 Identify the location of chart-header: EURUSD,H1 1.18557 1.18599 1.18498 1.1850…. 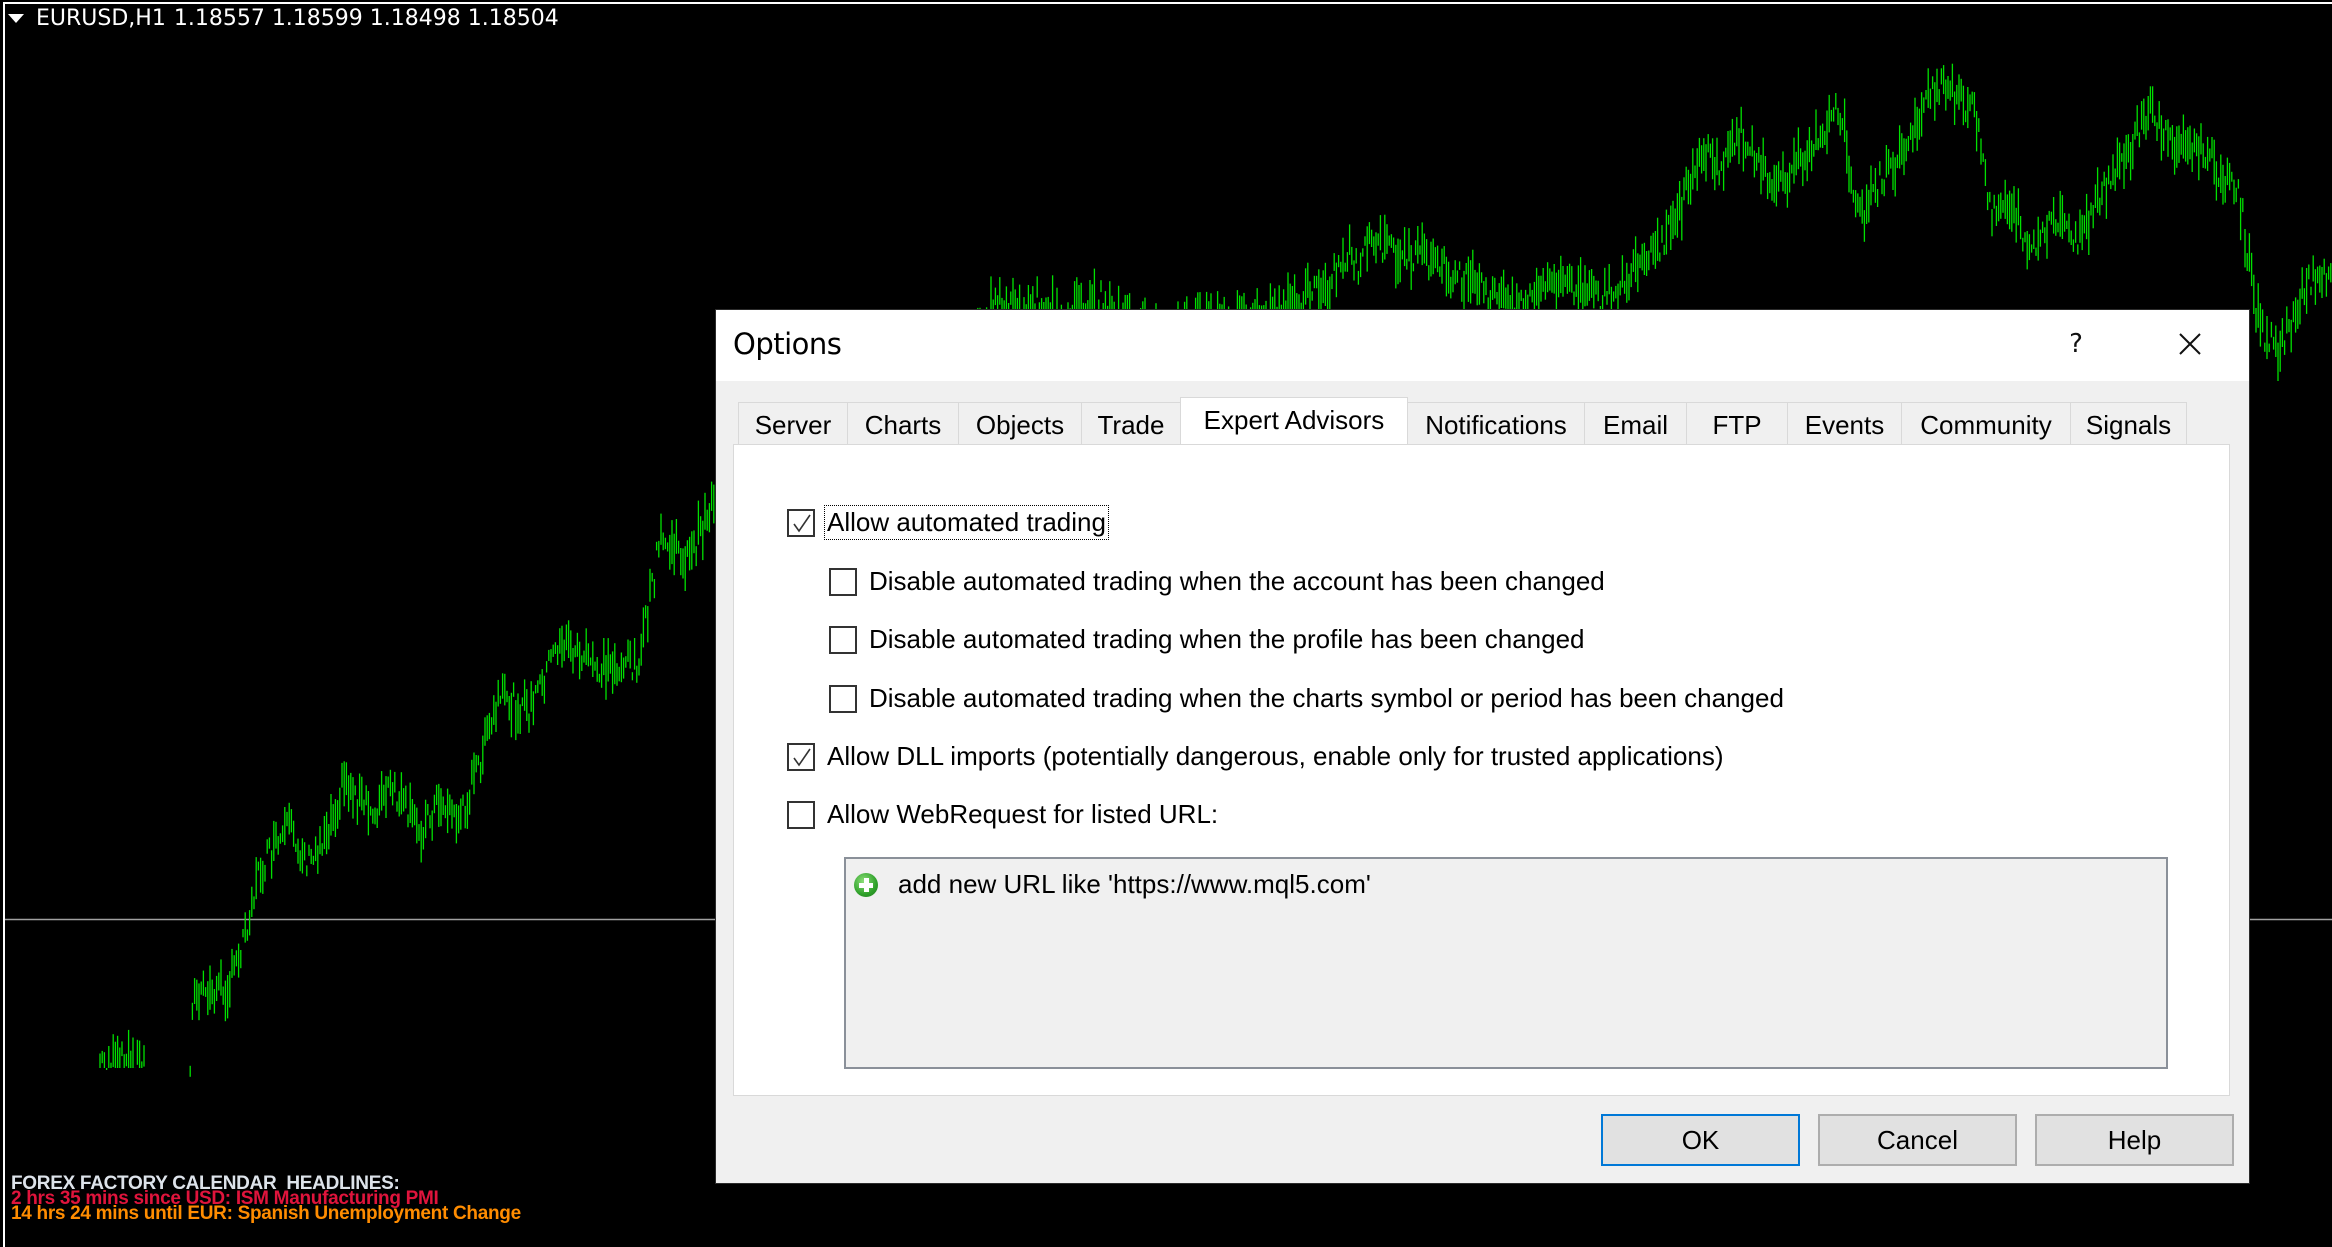
(283, 18).